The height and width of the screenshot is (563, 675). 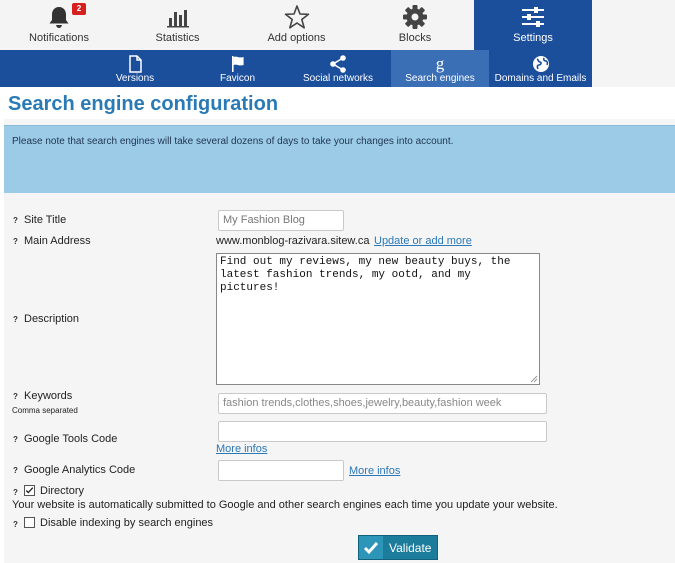 What do you see at coordinates (415, 38) in the screenshot?
I see `nav-blocks-label: Blocks` at bounding box center [415, 38].